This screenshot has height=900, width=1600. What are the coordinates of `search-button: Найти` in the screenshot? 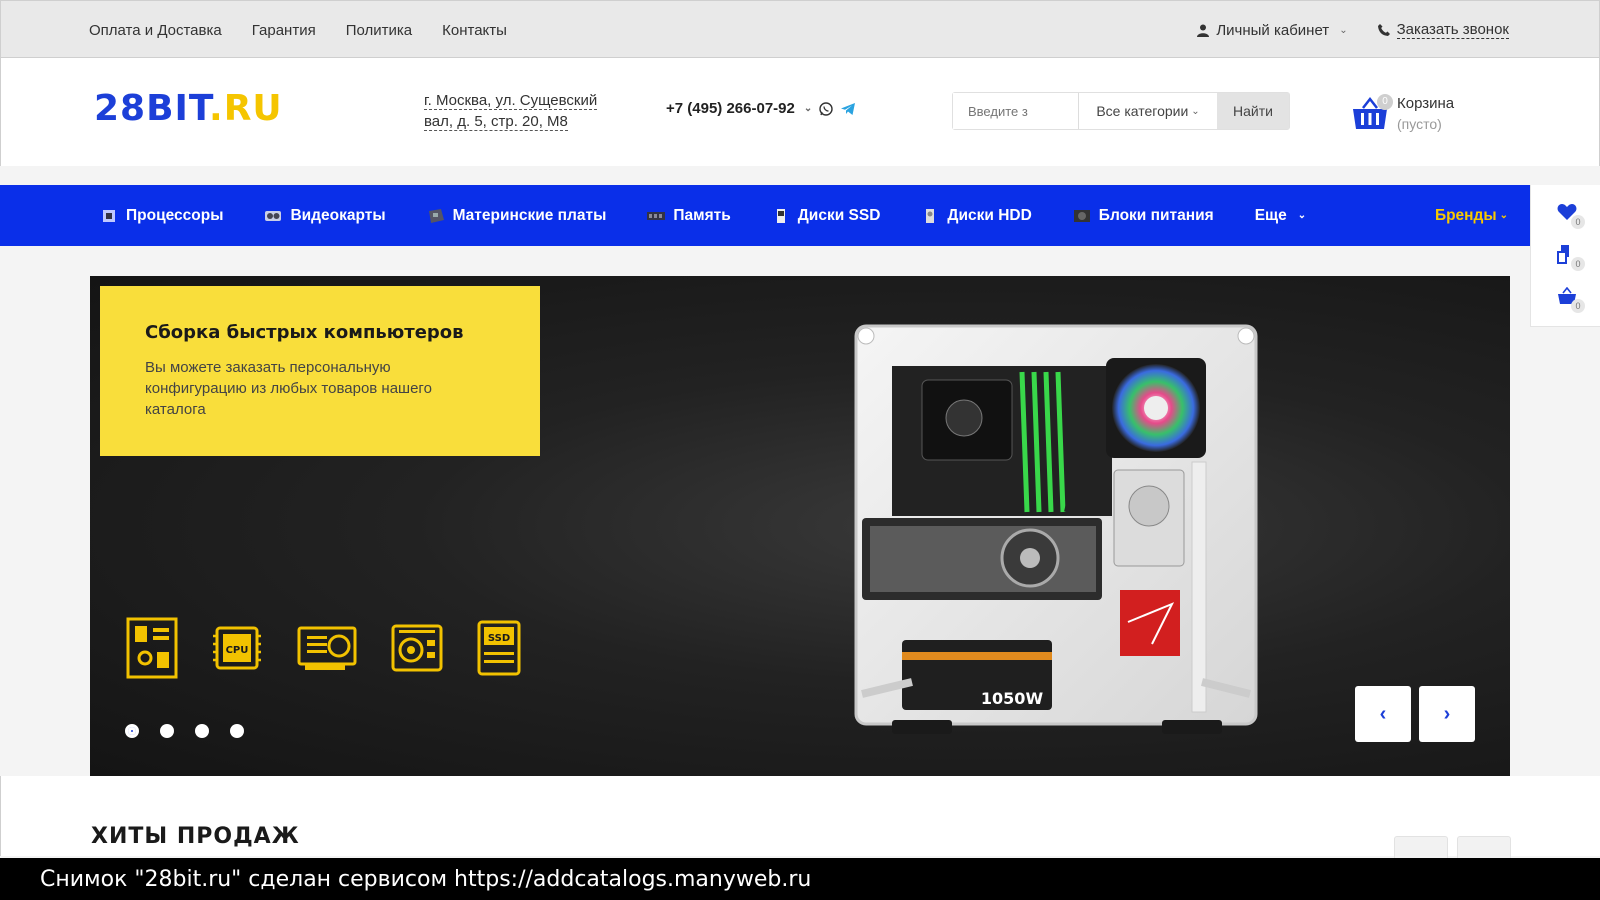 It's located at (1253, 111).